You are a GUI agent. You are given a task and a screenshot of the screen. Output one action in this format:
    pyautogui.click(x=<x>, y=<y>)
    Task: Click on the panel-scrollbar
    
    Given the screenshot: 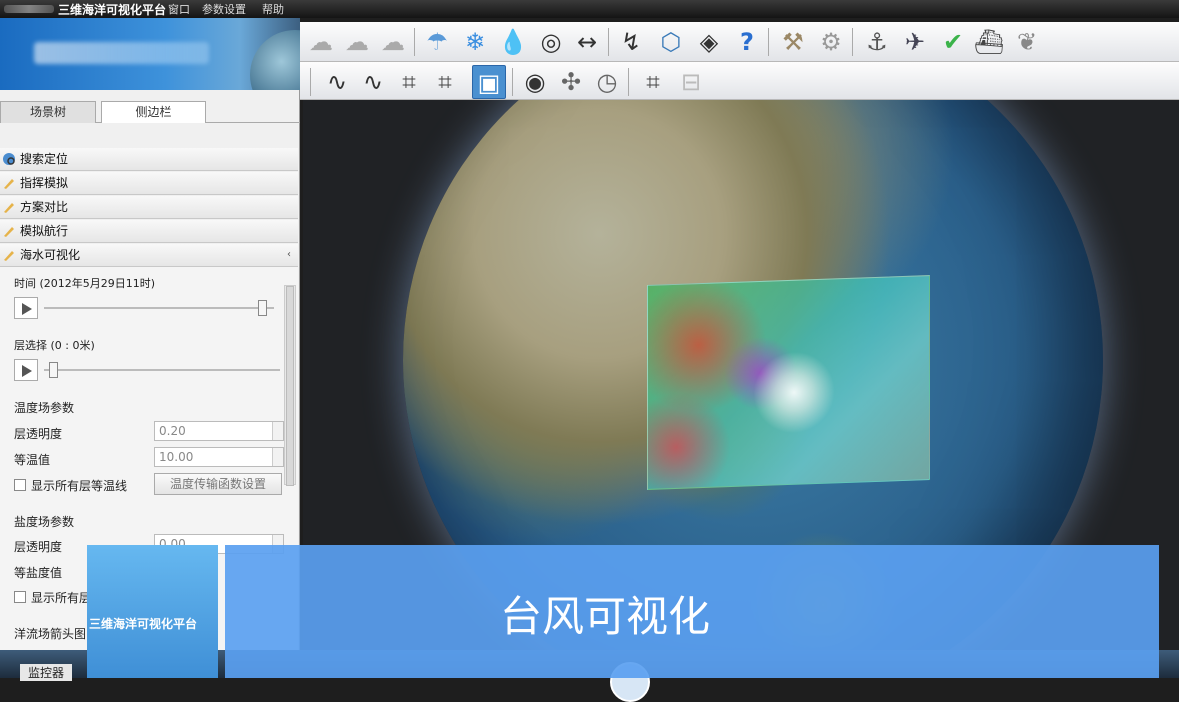 What is the action you would take?
    pyautogui.click(x=290, y=385)
    